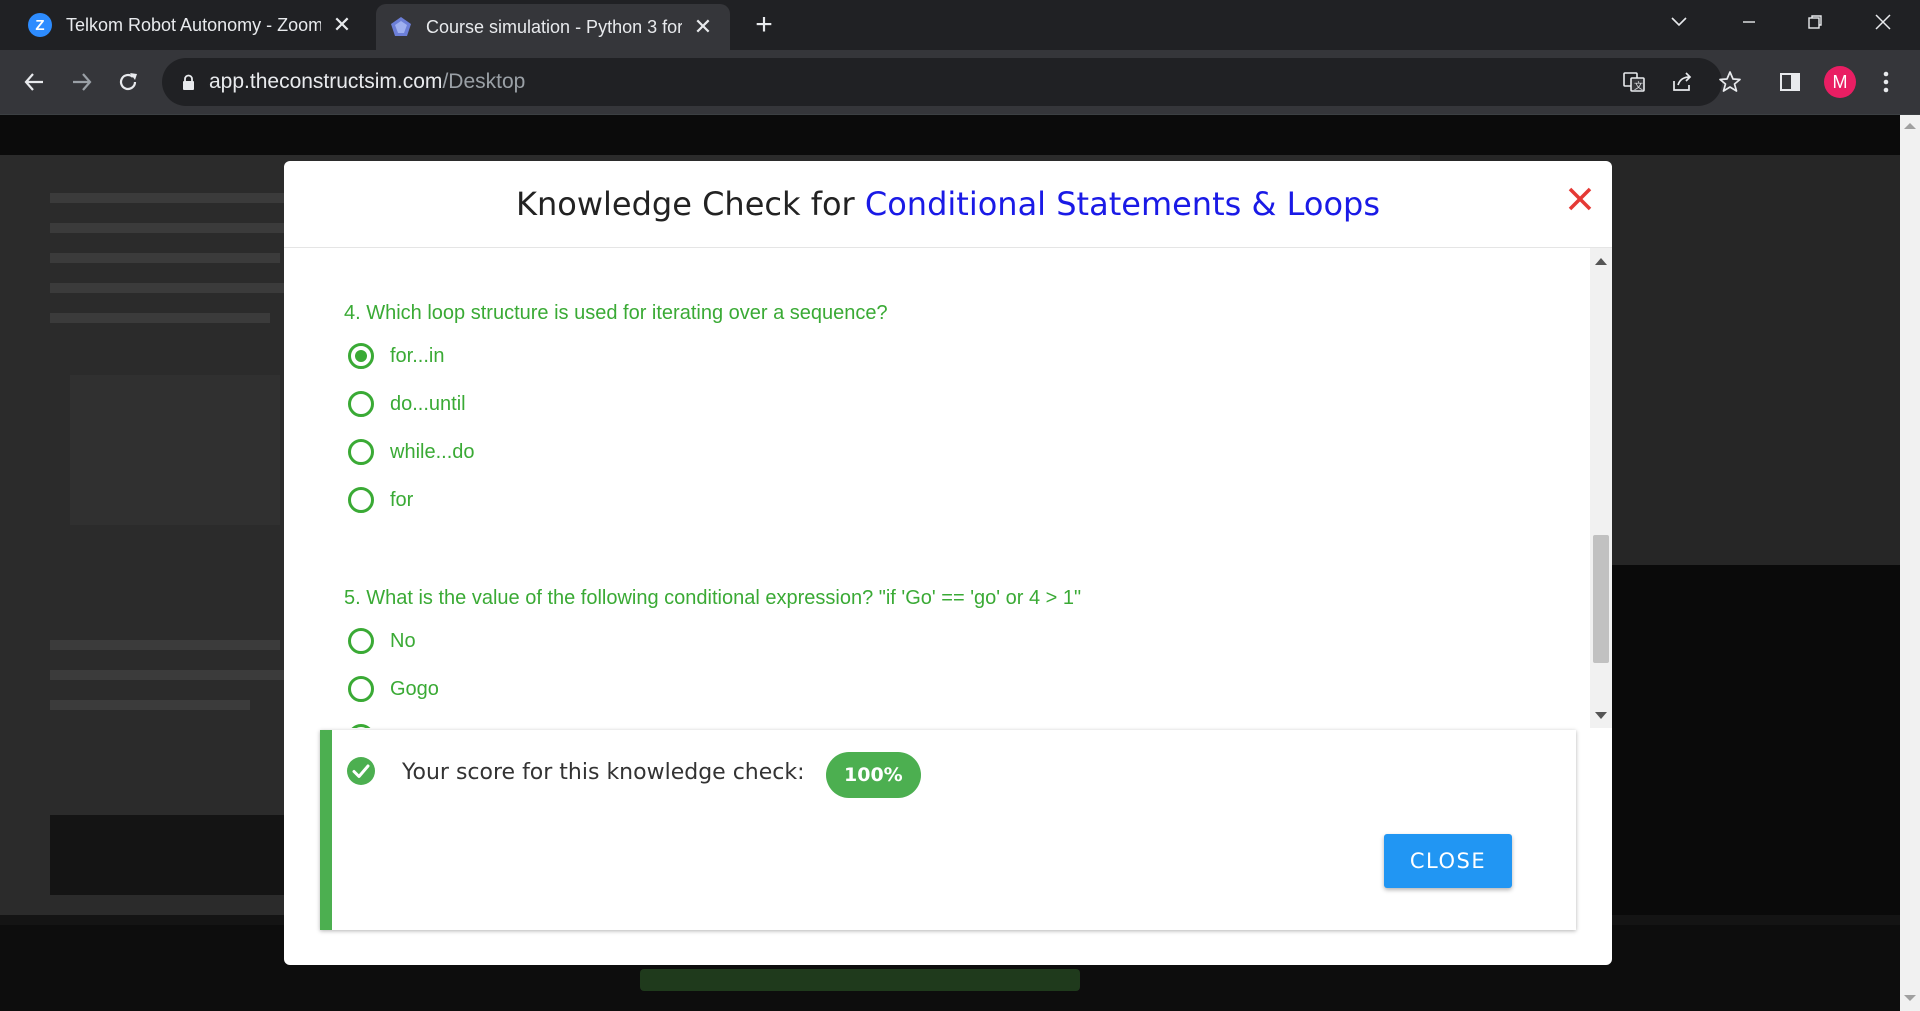 The image size is (1920, 1011). Describe the element at coordinates (403, 640) in the screenshot. I see `option-label: No` at that location.